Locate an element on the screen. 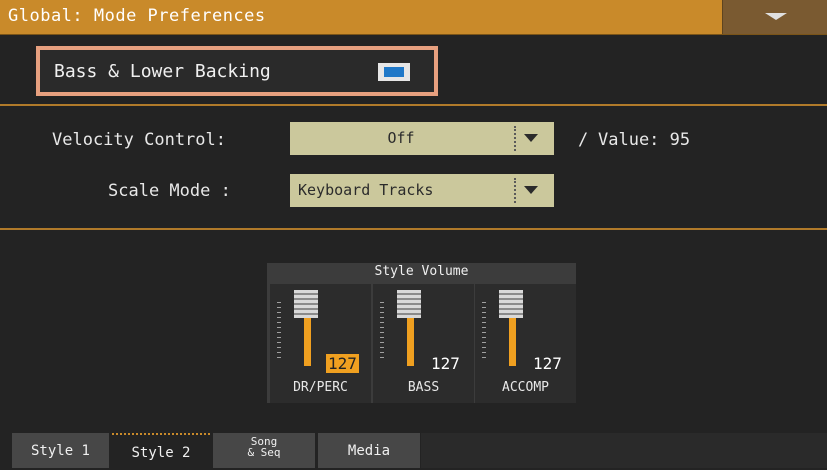  channel-strip-bass: 127 BASS is located at coordinates (423, 343).